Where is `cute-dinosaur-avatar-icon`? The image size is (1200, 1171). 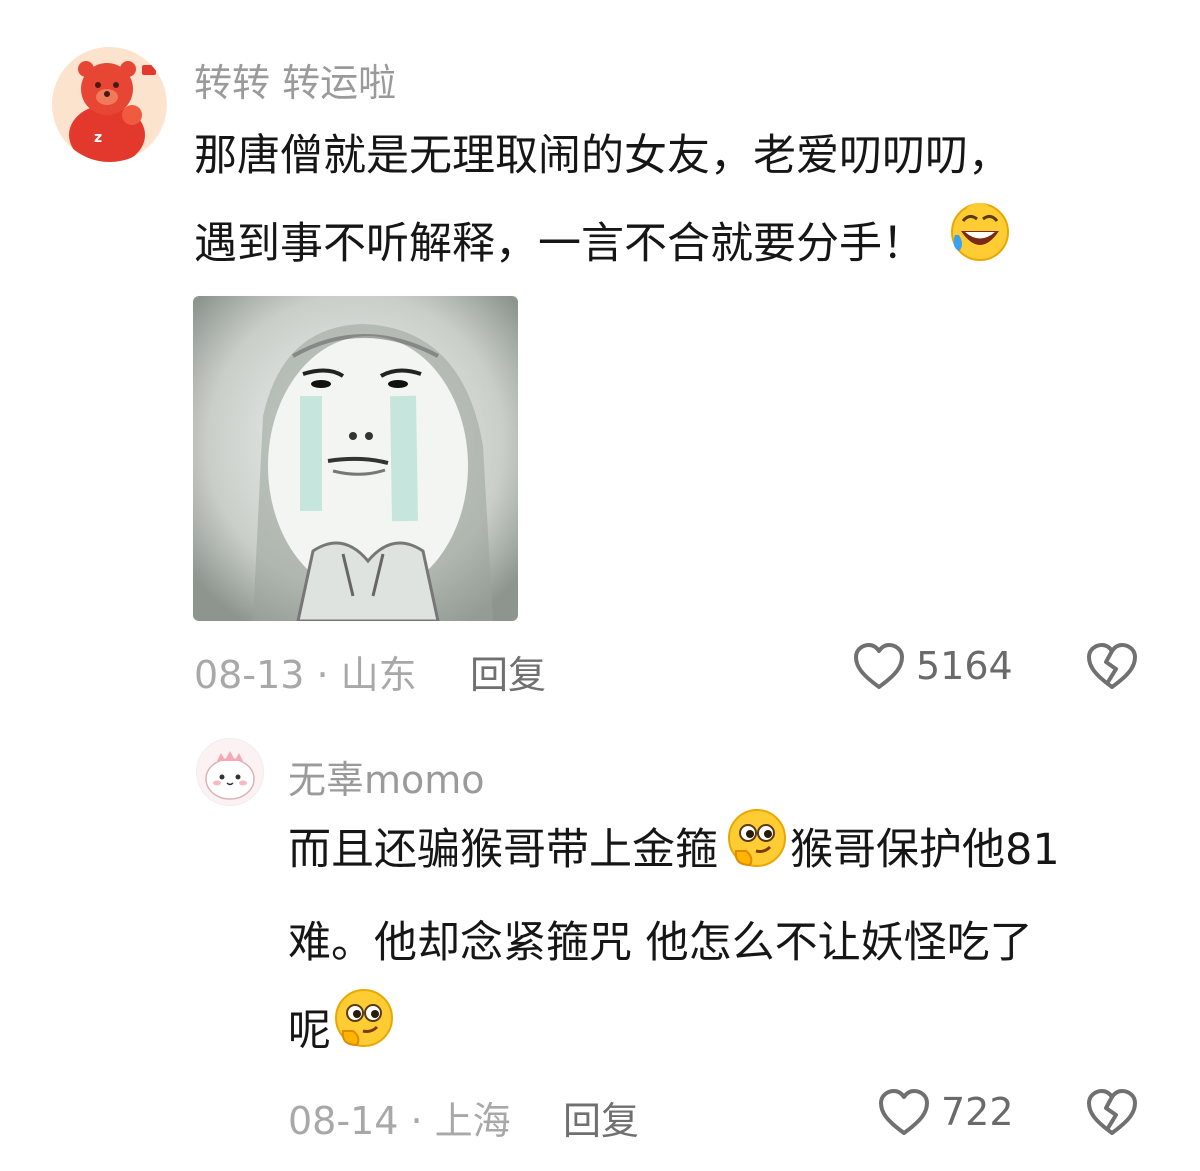
cute-dinosaur-avatar-icon is located at coordinates (230, 772).